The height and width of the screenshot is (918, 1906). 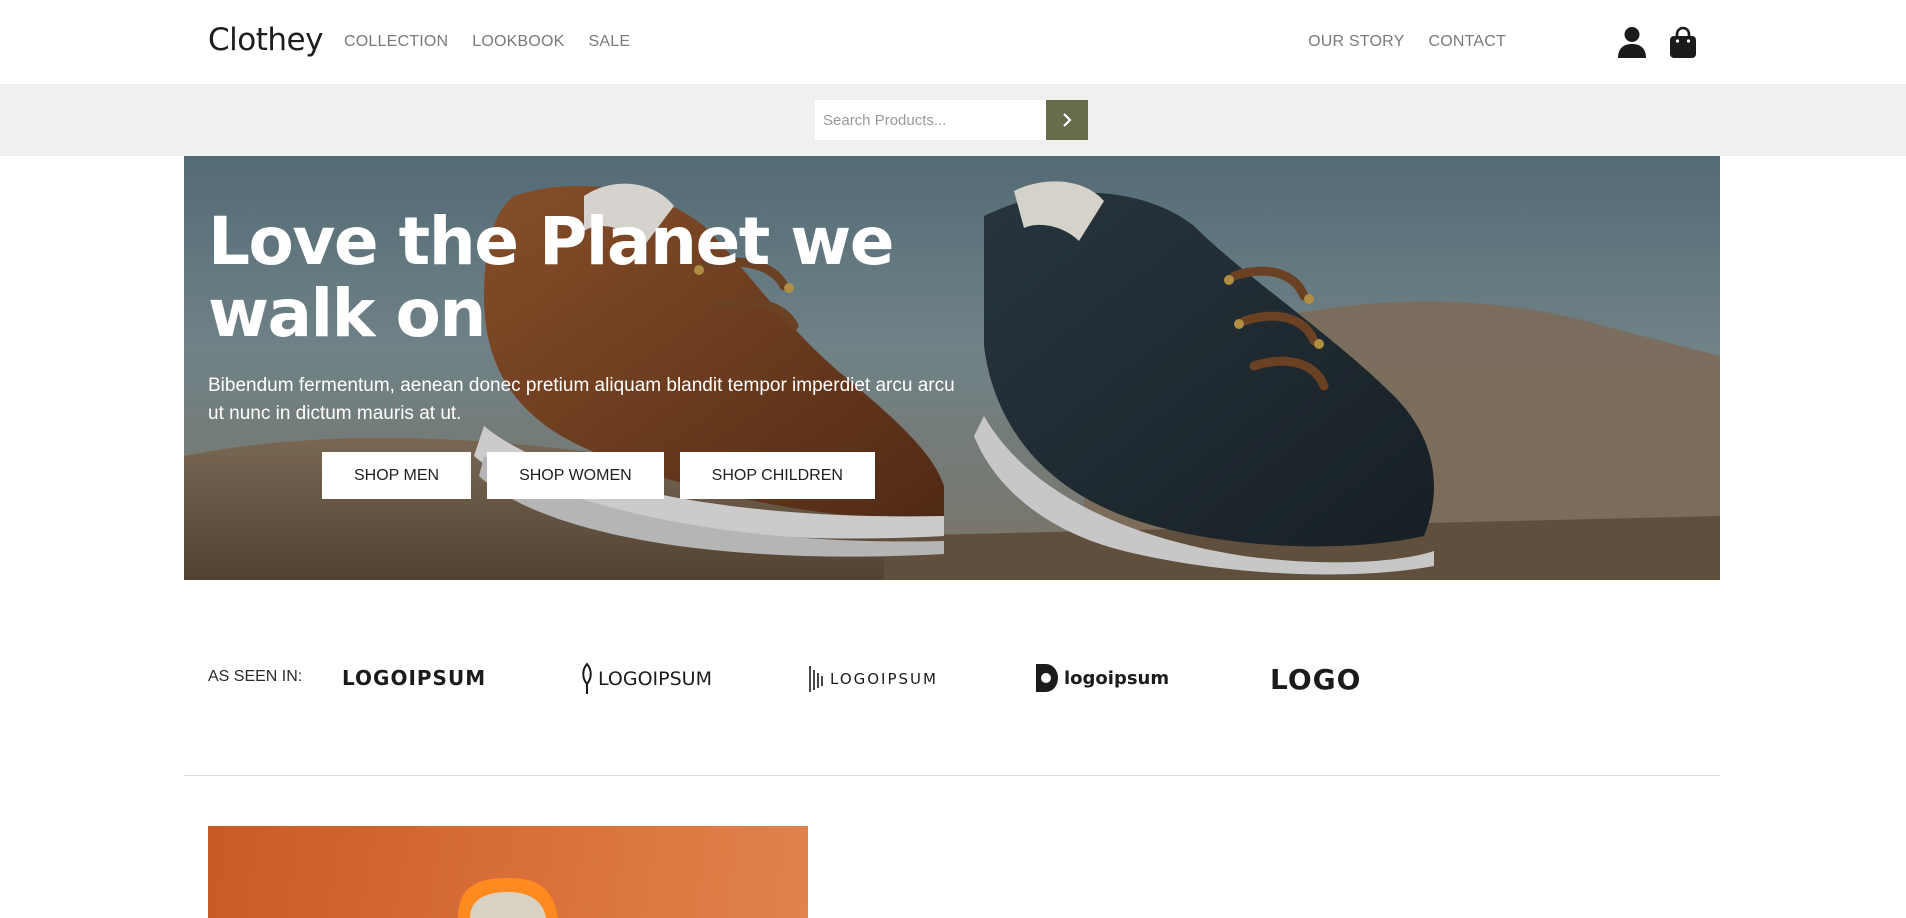 I want to click on brand-logo: Clothey, so click(x=265, y=40).